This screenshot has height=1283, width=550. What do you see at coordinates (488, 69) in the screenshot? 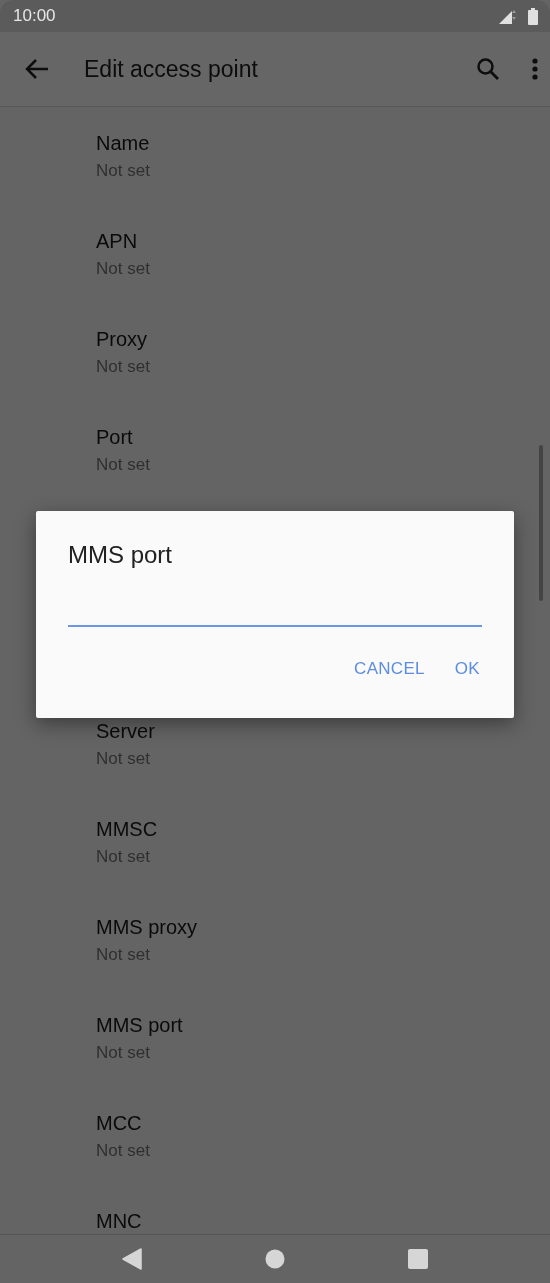
I see `search-icon` at bounding box center [488, 69].